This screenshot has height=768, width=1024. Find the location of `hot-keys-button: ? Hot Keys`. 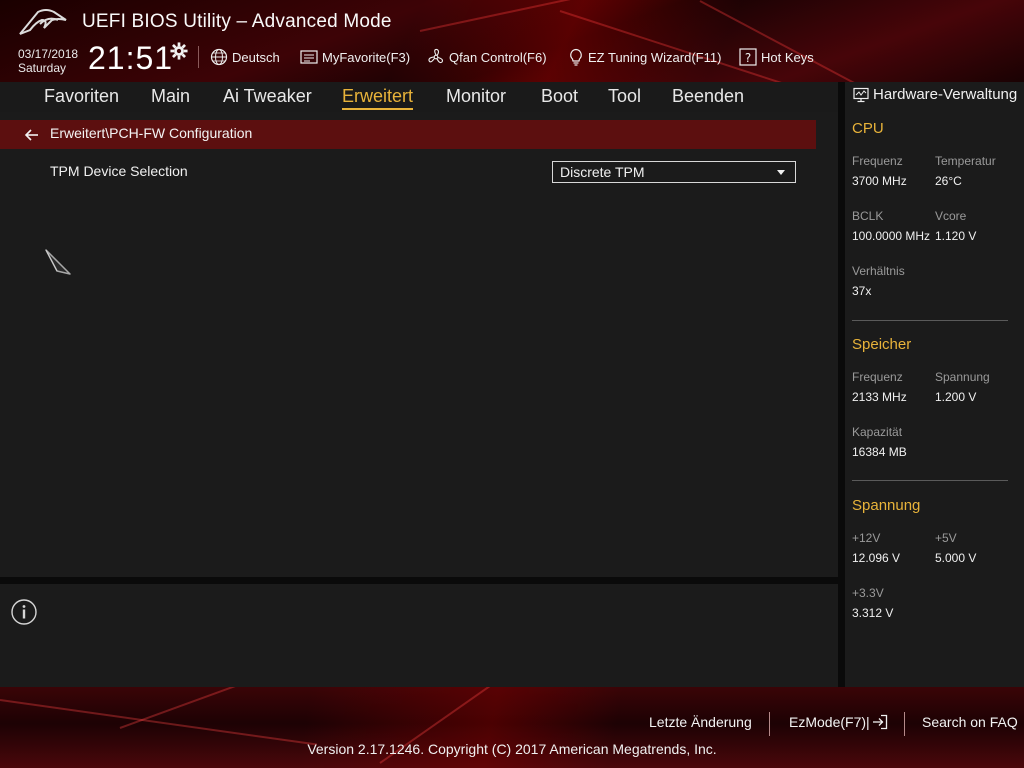

hot-keys-button: ? Hot Keys is located at coordinates (776, 57).